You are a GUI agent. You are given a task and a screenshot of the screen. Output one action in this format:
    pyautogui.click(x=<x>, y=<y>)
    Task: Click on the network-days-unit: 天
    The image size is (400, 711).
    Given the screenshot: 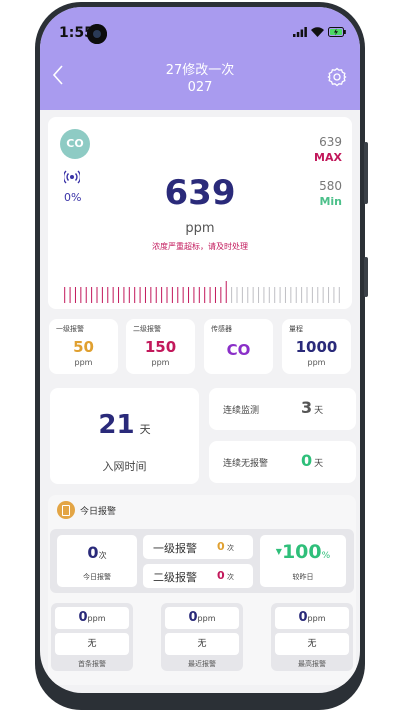 What is the action you would take?
    pyautogui.click(x=145, y=429)
    